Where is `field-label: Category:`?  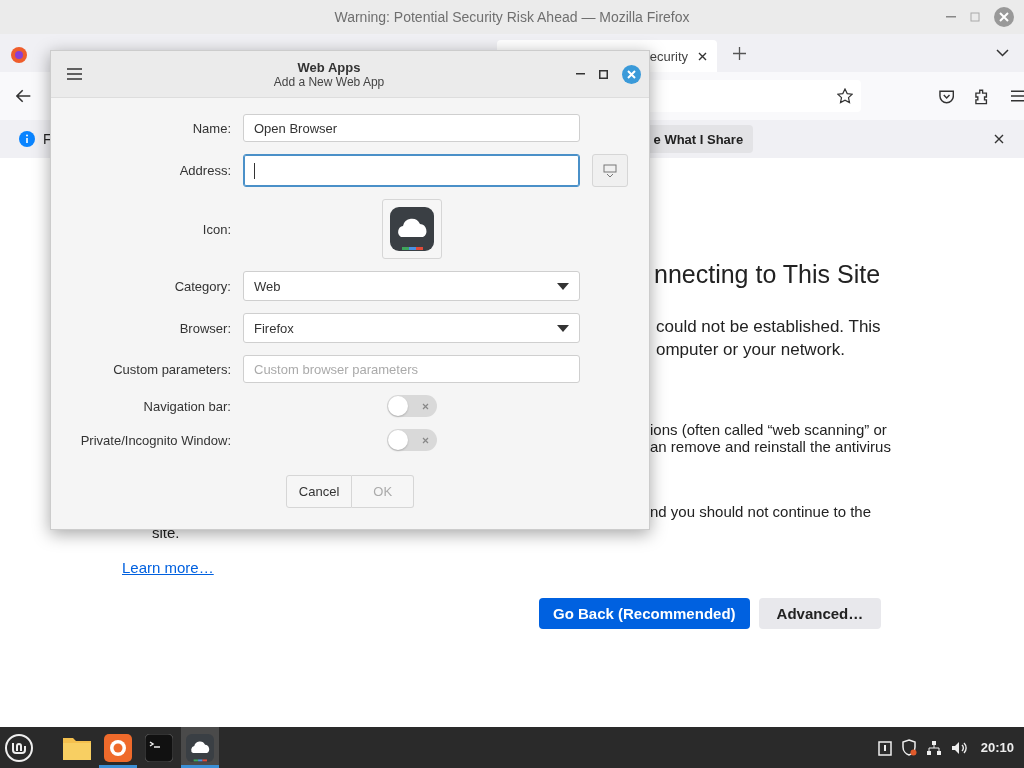 field-label: Category: is located at coordinates (202, 286).